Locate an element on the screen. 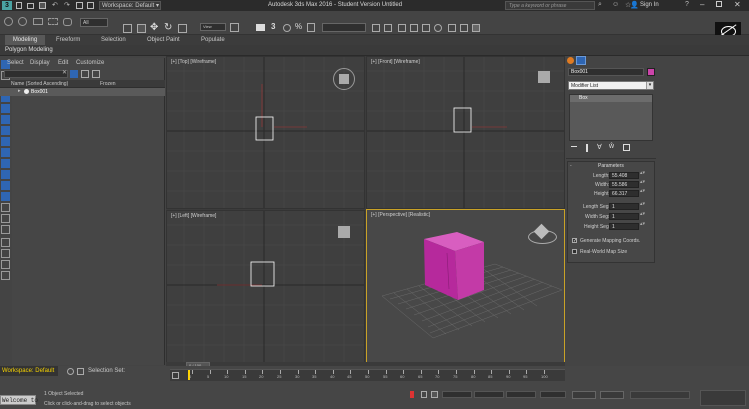 The width and height of the screenshot is (749, 409). search-input: Type a keyword or phrase is located at coordinates (550, 5).